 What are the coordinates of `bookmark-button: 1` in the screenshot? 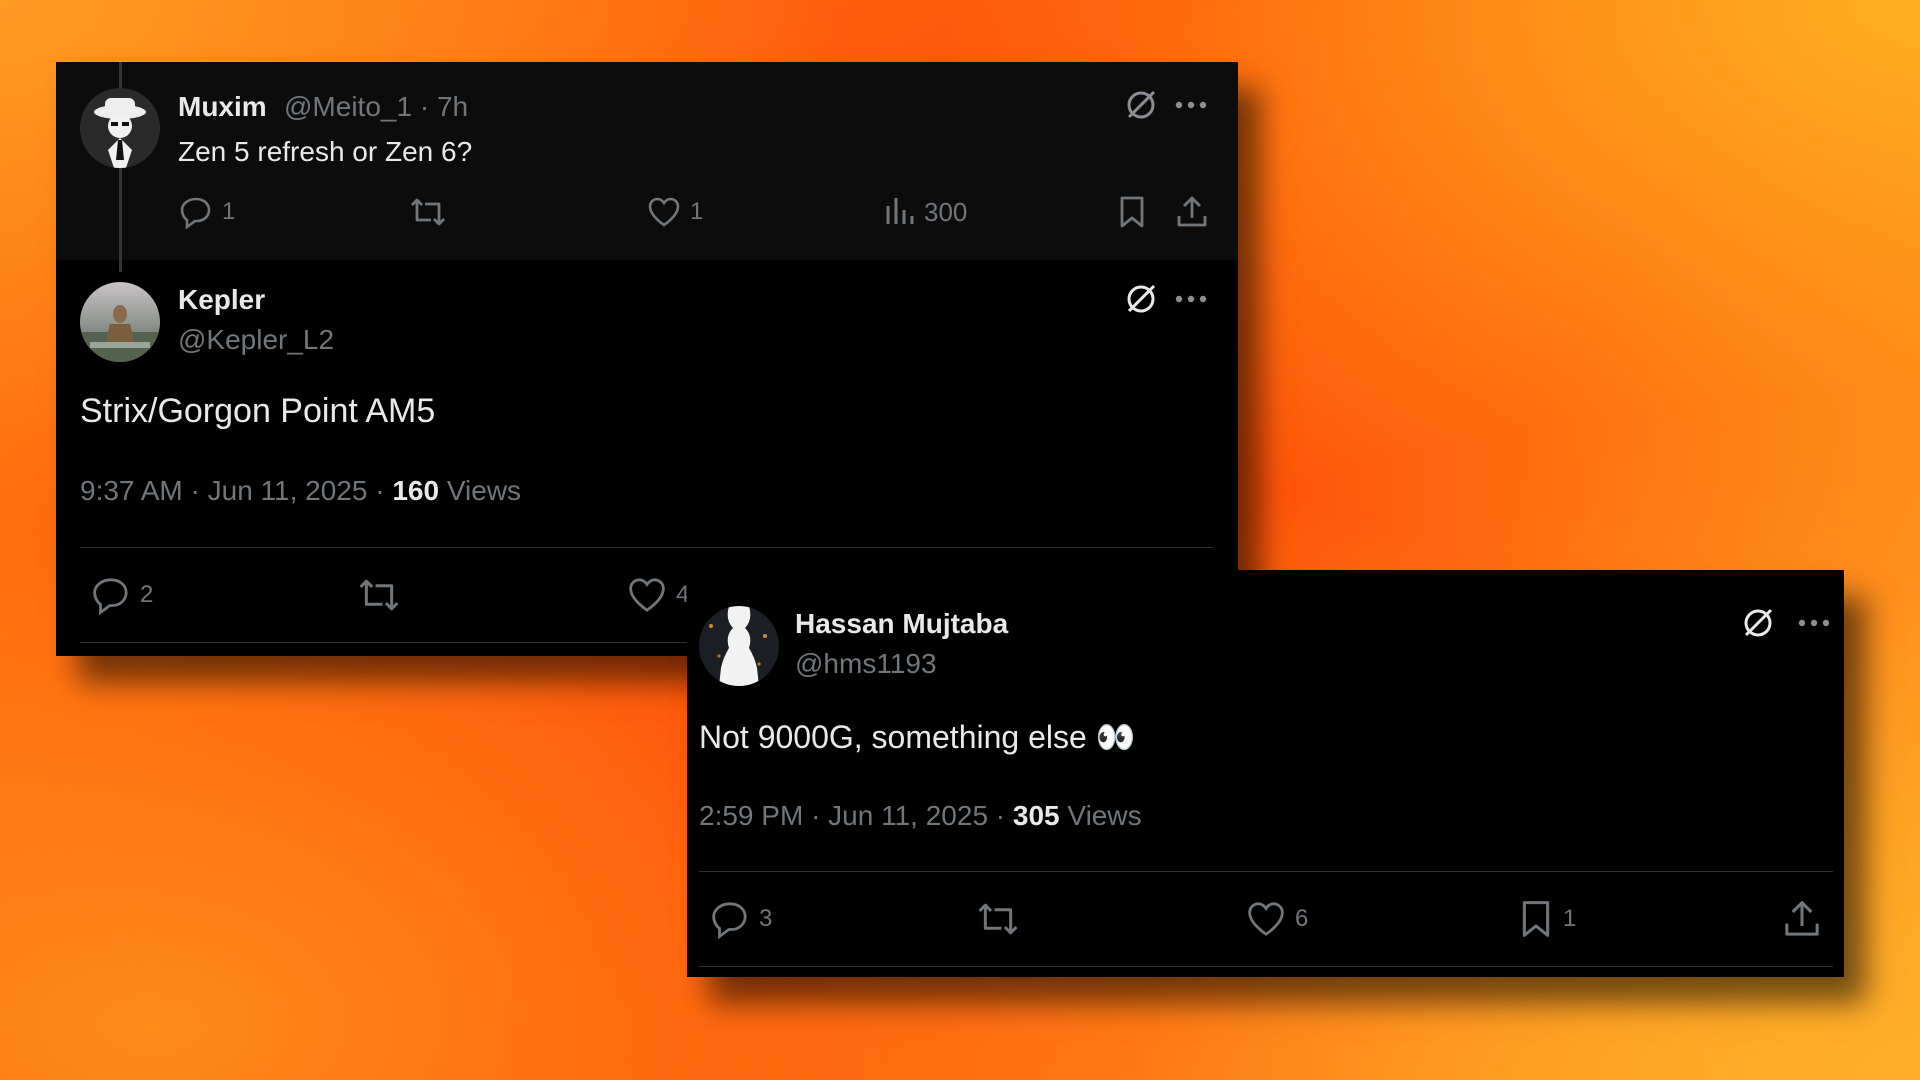 It's located at (1546, 919).